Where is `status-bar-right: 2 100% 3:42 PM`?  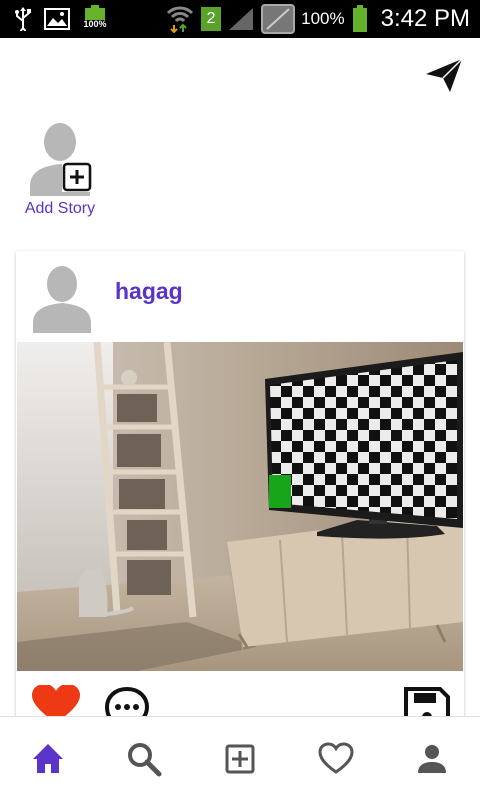
status-bar-right: 2 100% 3:42 PM is located at coordinates (317, 19).